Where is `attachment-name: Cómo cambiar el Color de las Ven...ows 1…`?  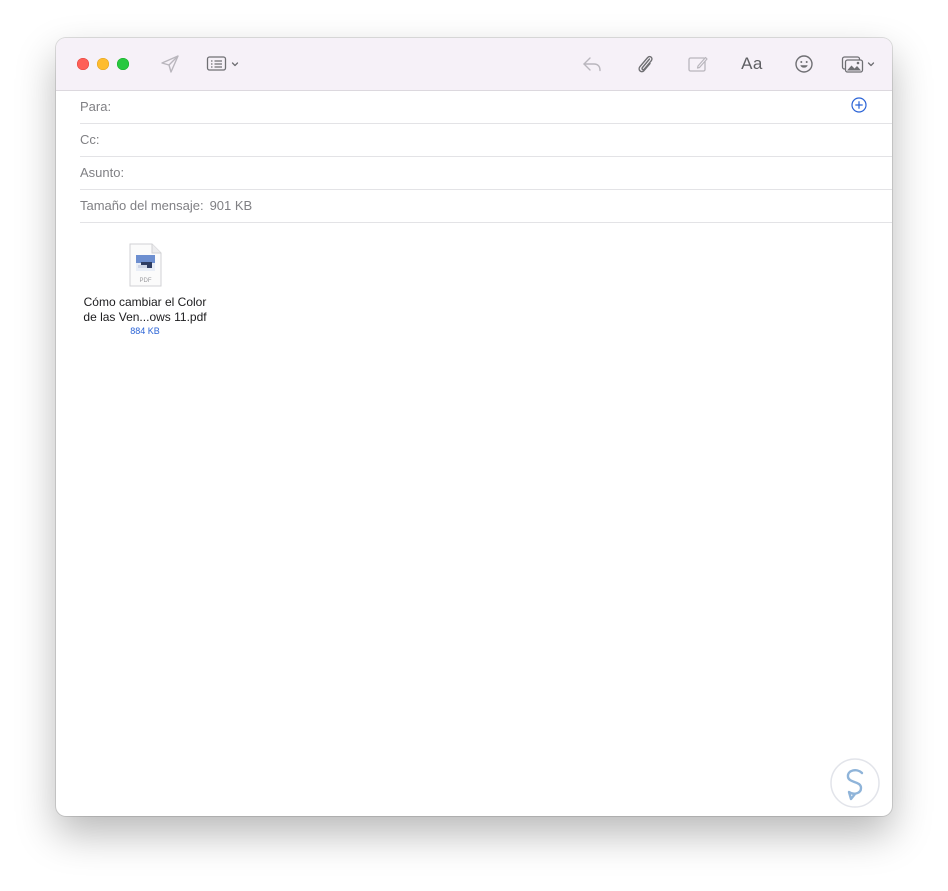 attachment-name: Cómo cambiar el Color de las Ven...ows 1… is located at coordinates (145, 310).